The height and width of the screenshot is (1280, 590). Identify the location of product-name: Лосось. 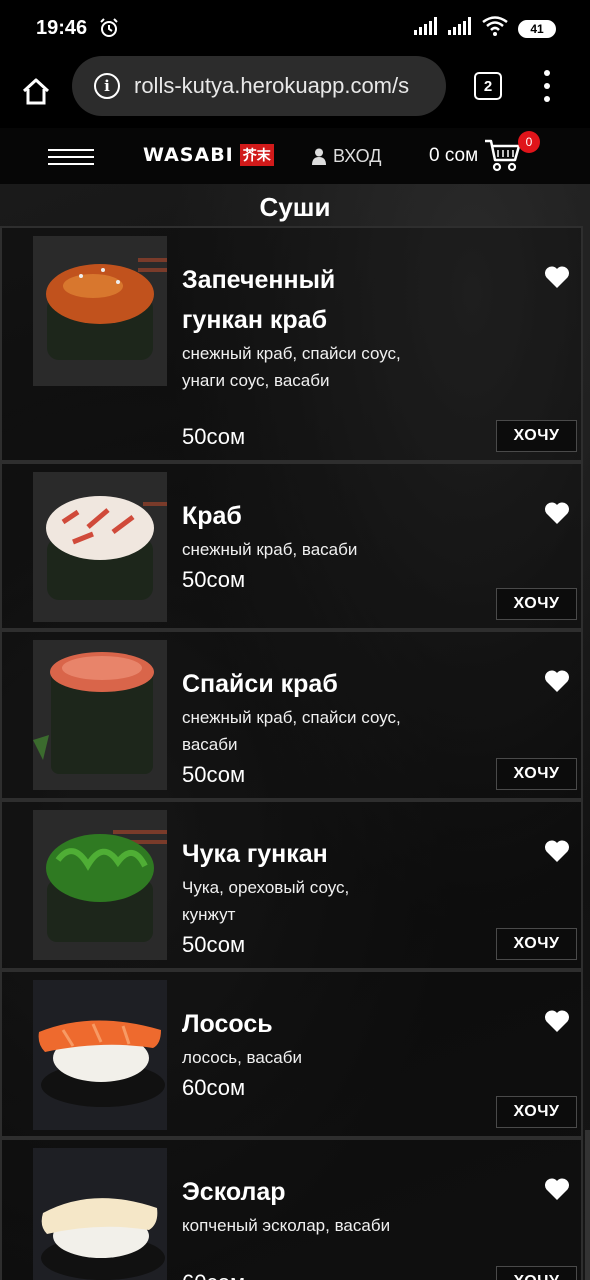
(227, 1024).